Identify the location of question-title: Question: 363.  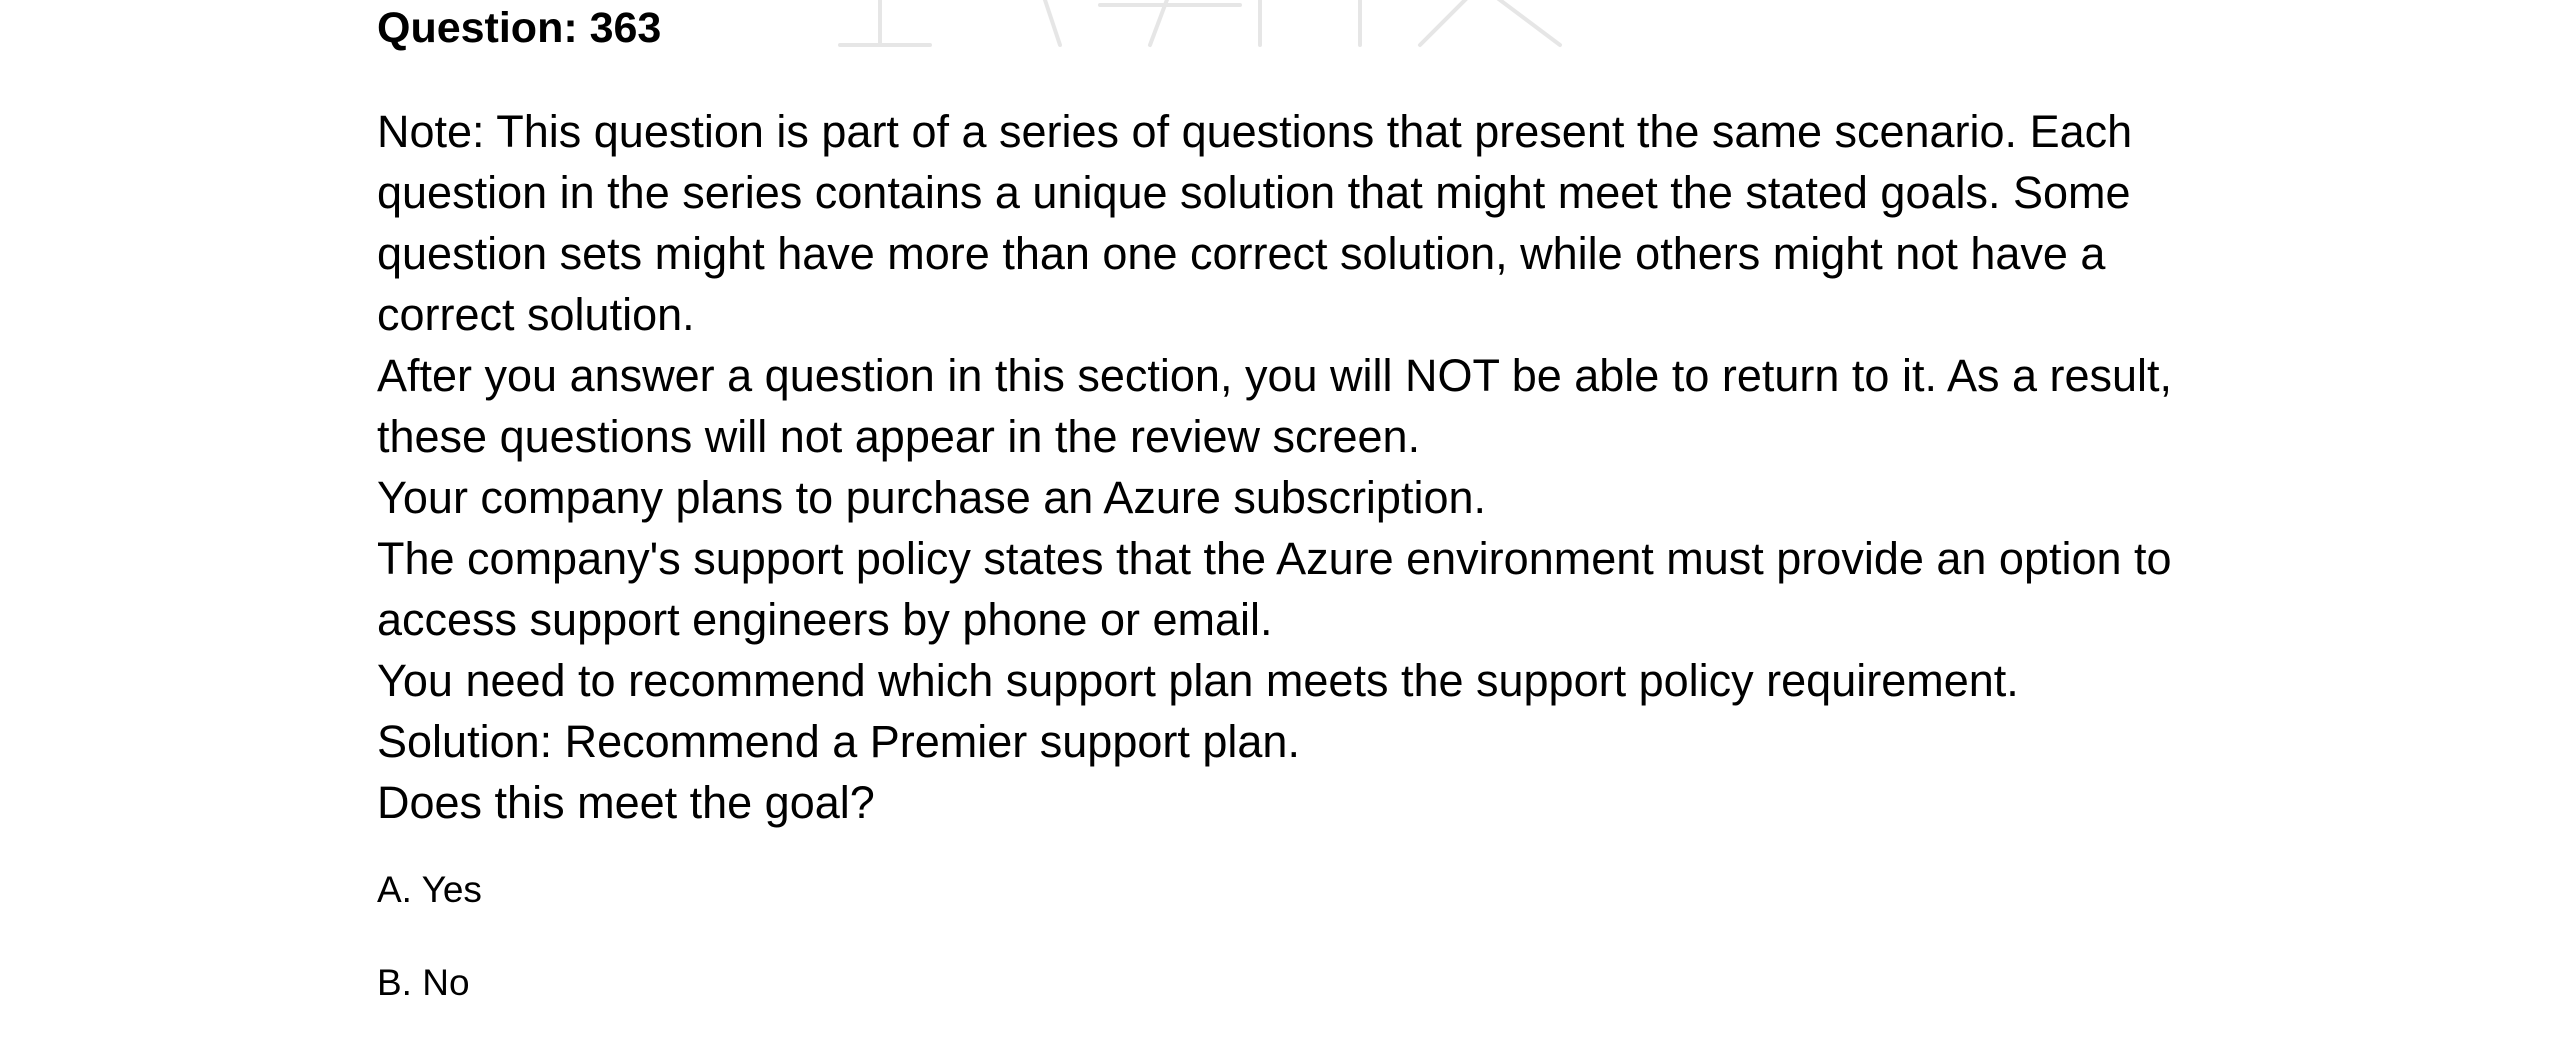
(519, 28).